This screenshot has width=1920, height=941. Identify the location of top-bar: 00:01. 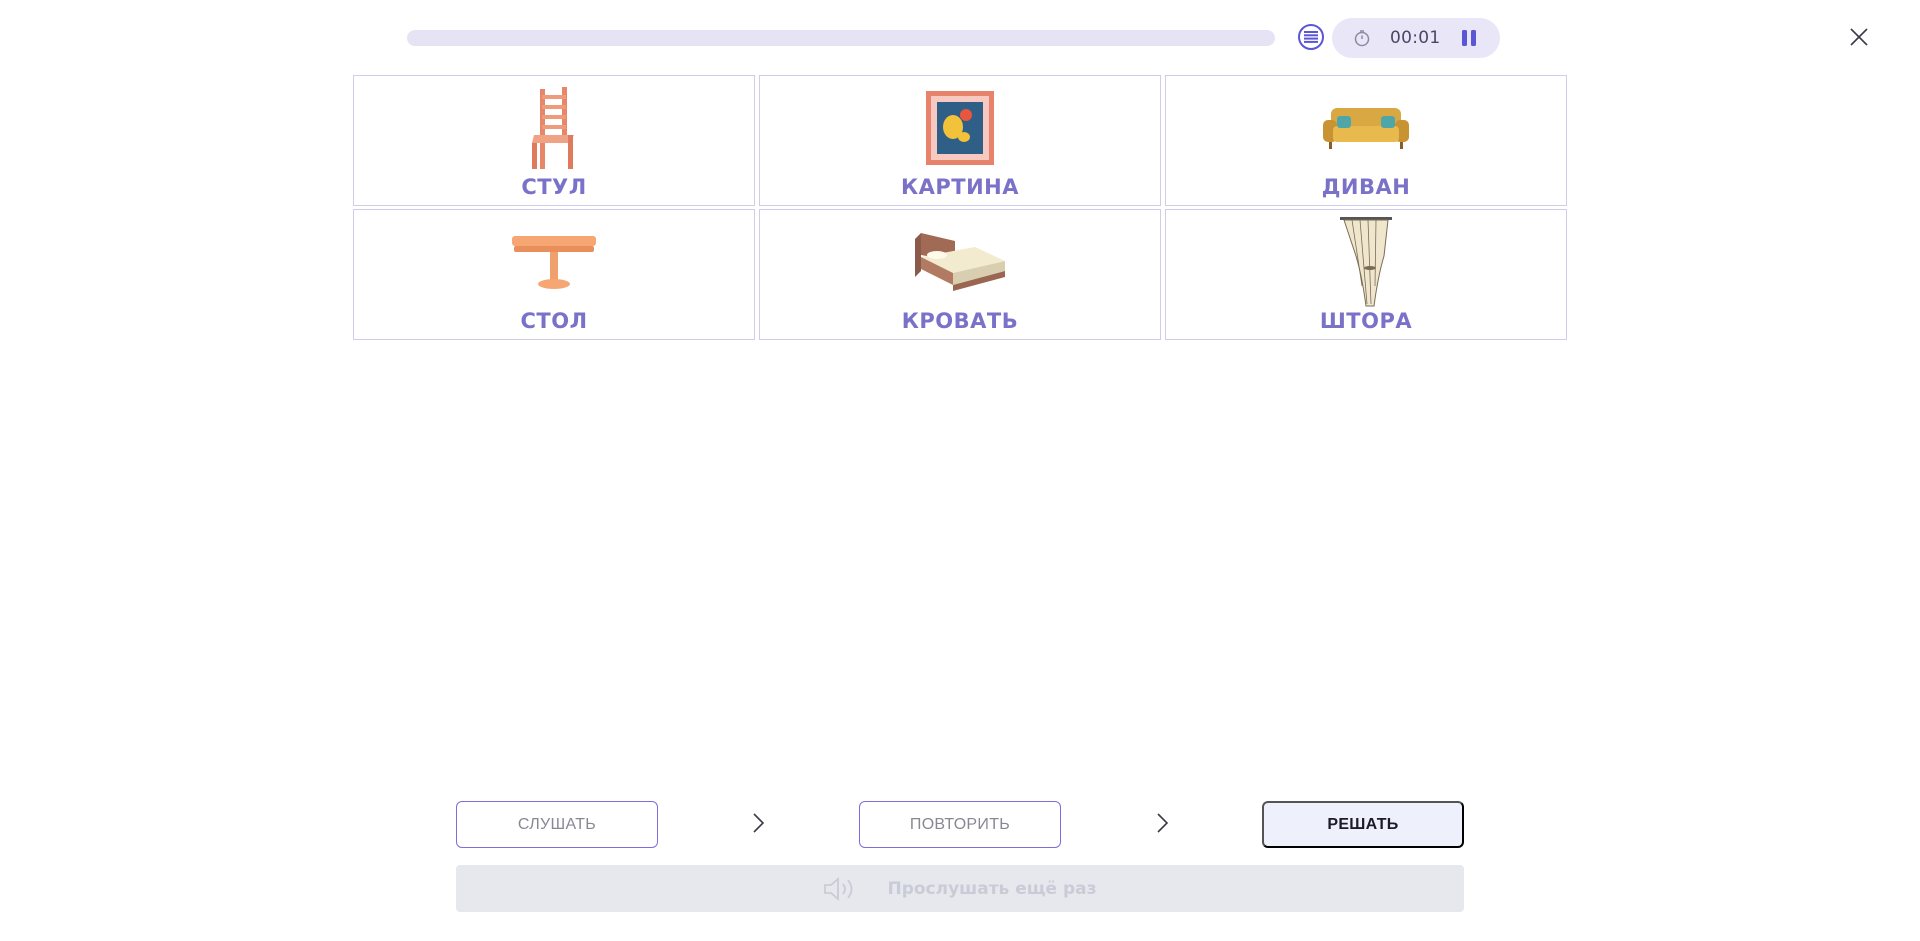
(960, 37).